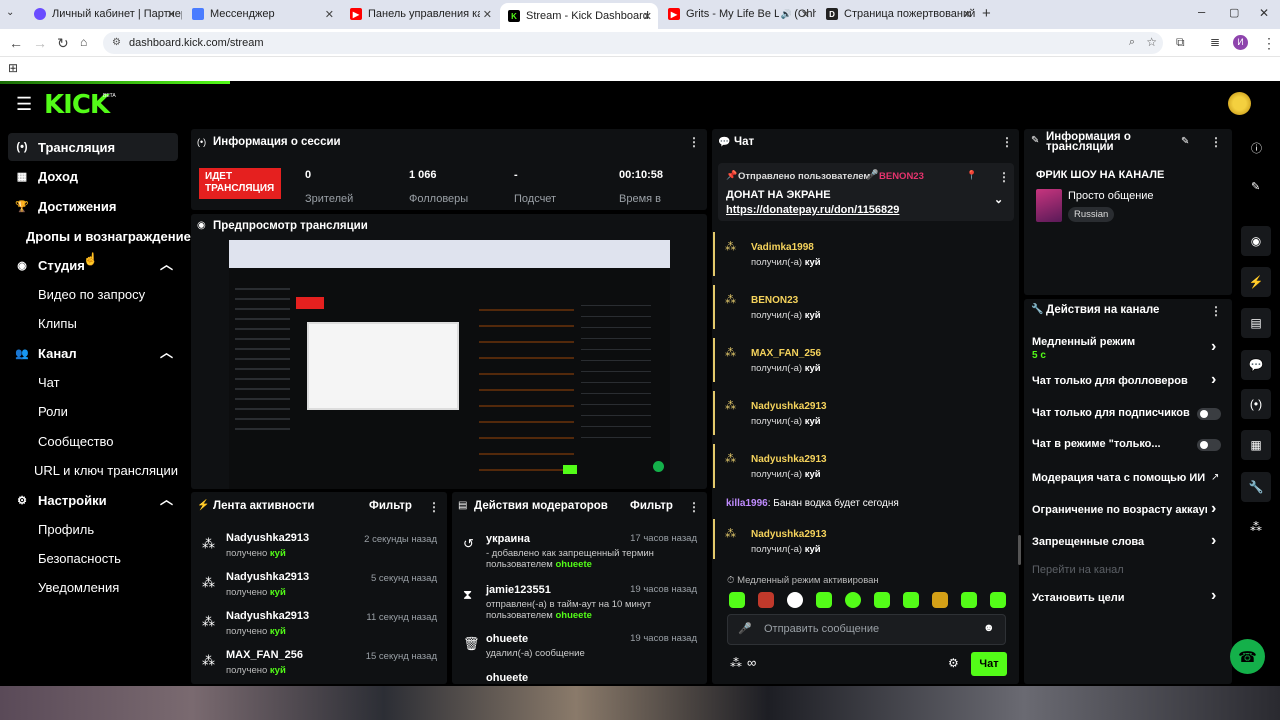 This screenshot has height=720, width=1280. I want to click on sidebar-item-stream-key: URL и ключ трансляции, so click(106, 470).